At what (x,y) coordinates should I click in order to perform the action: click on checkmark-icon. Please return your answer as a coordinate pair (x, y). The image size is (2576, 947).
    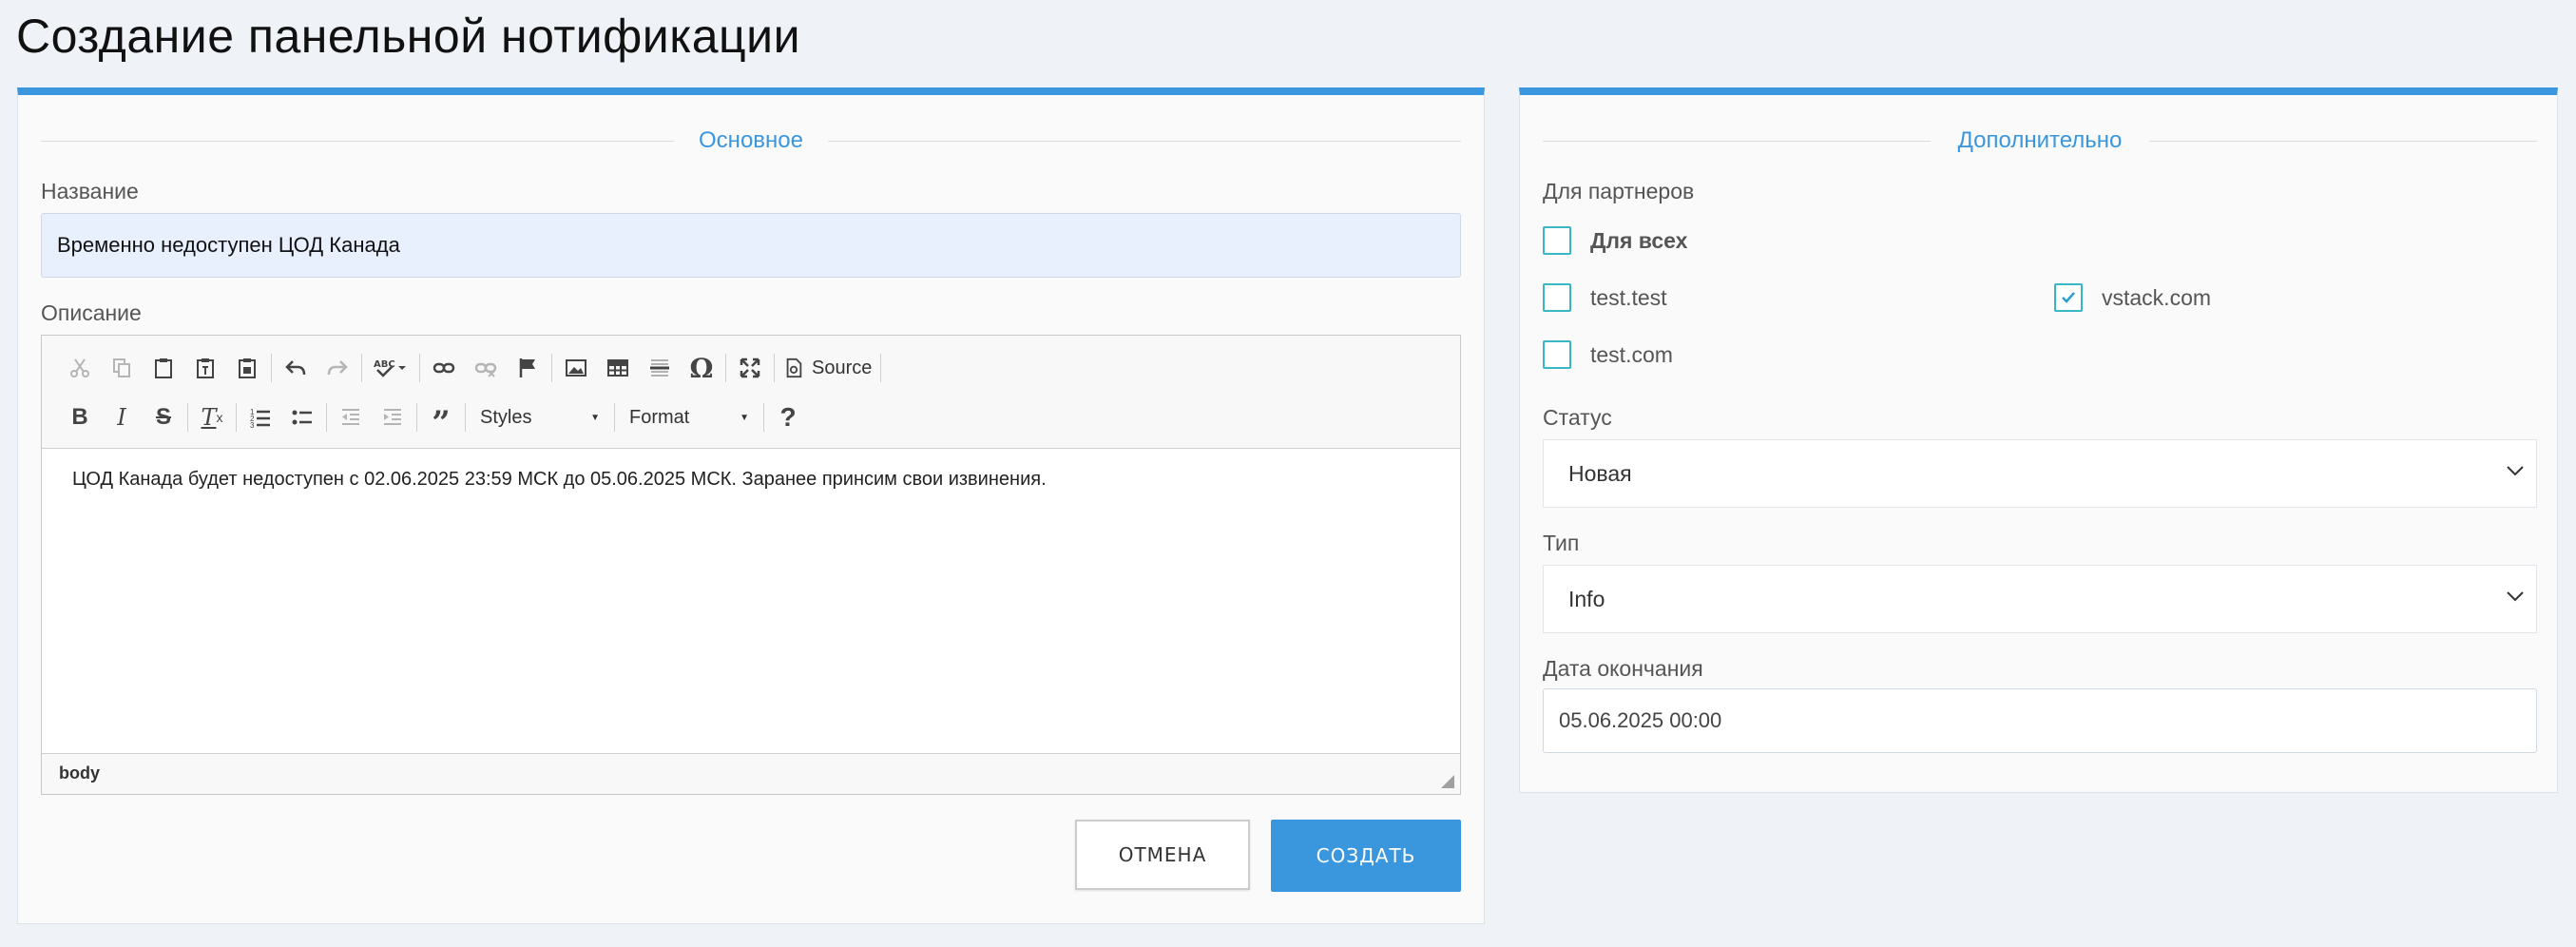
    Looking at the image, I should click on (2068, 298).